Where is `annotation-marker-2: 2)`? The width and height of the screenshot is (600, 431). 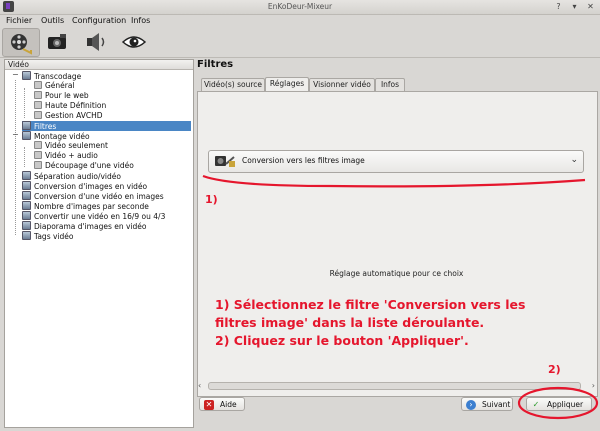
annotation-marker-2: 2) is located at coordinates (554, 369).